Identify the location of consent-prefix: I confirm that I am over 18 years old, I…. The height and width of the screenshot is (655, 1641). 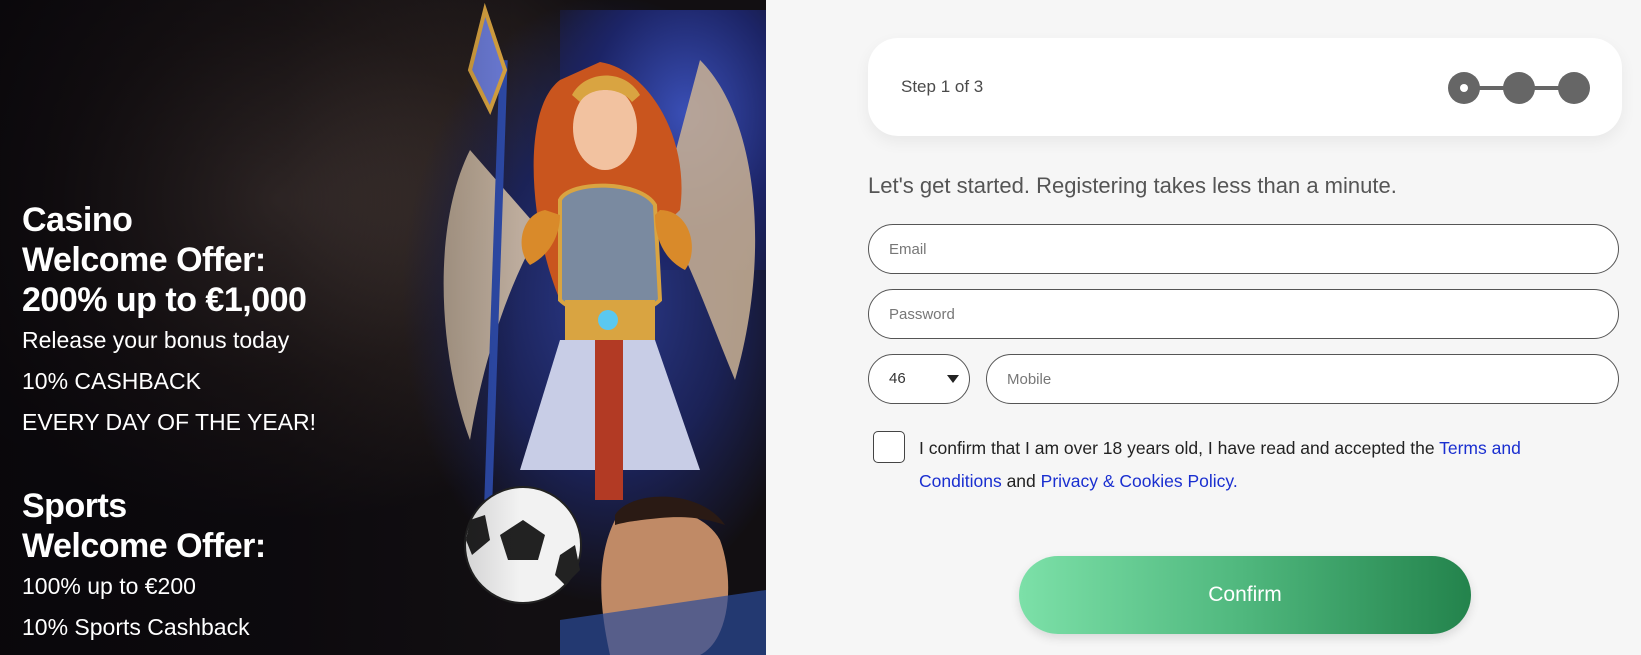
(1179, 448).